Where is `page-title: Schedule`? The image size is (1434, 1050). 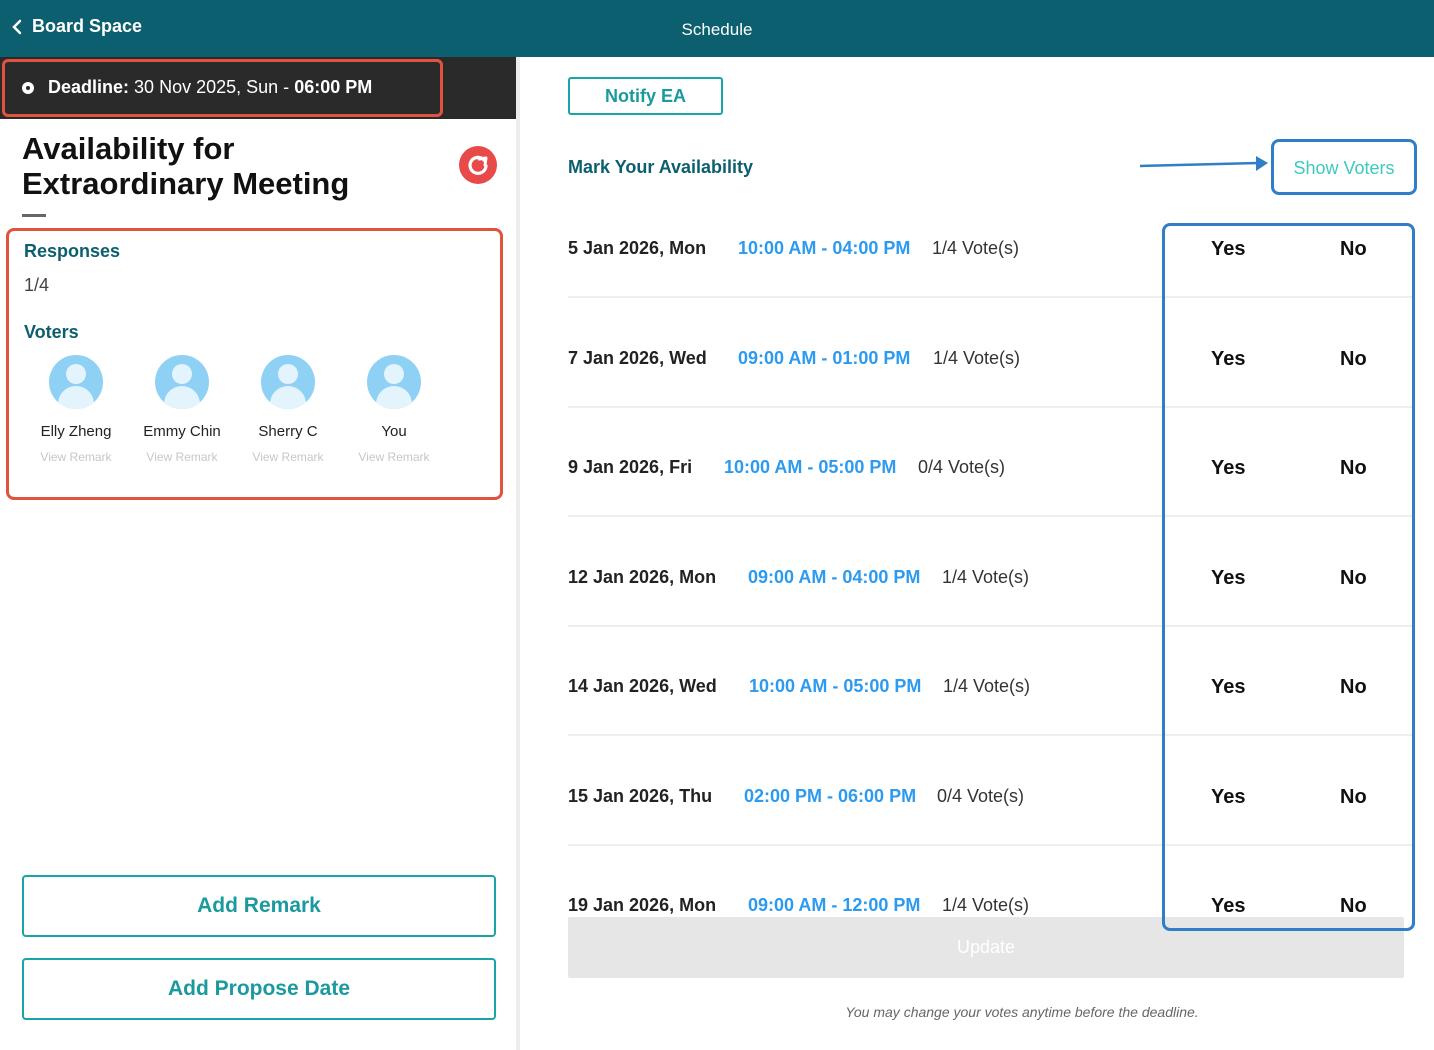
page-title: Schedule is located at coordinates (717, 29).